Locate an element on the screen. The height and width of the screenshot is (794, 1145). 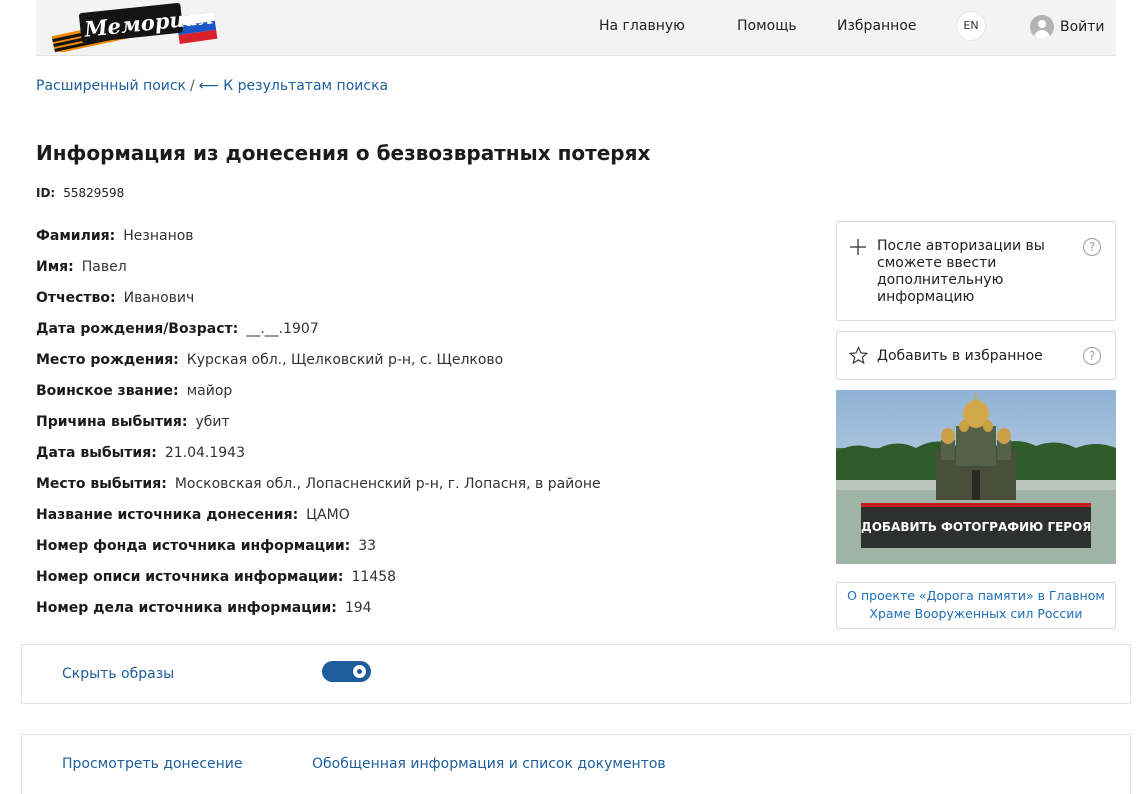
login-button: Войти is located at coordinates (1067, 27).